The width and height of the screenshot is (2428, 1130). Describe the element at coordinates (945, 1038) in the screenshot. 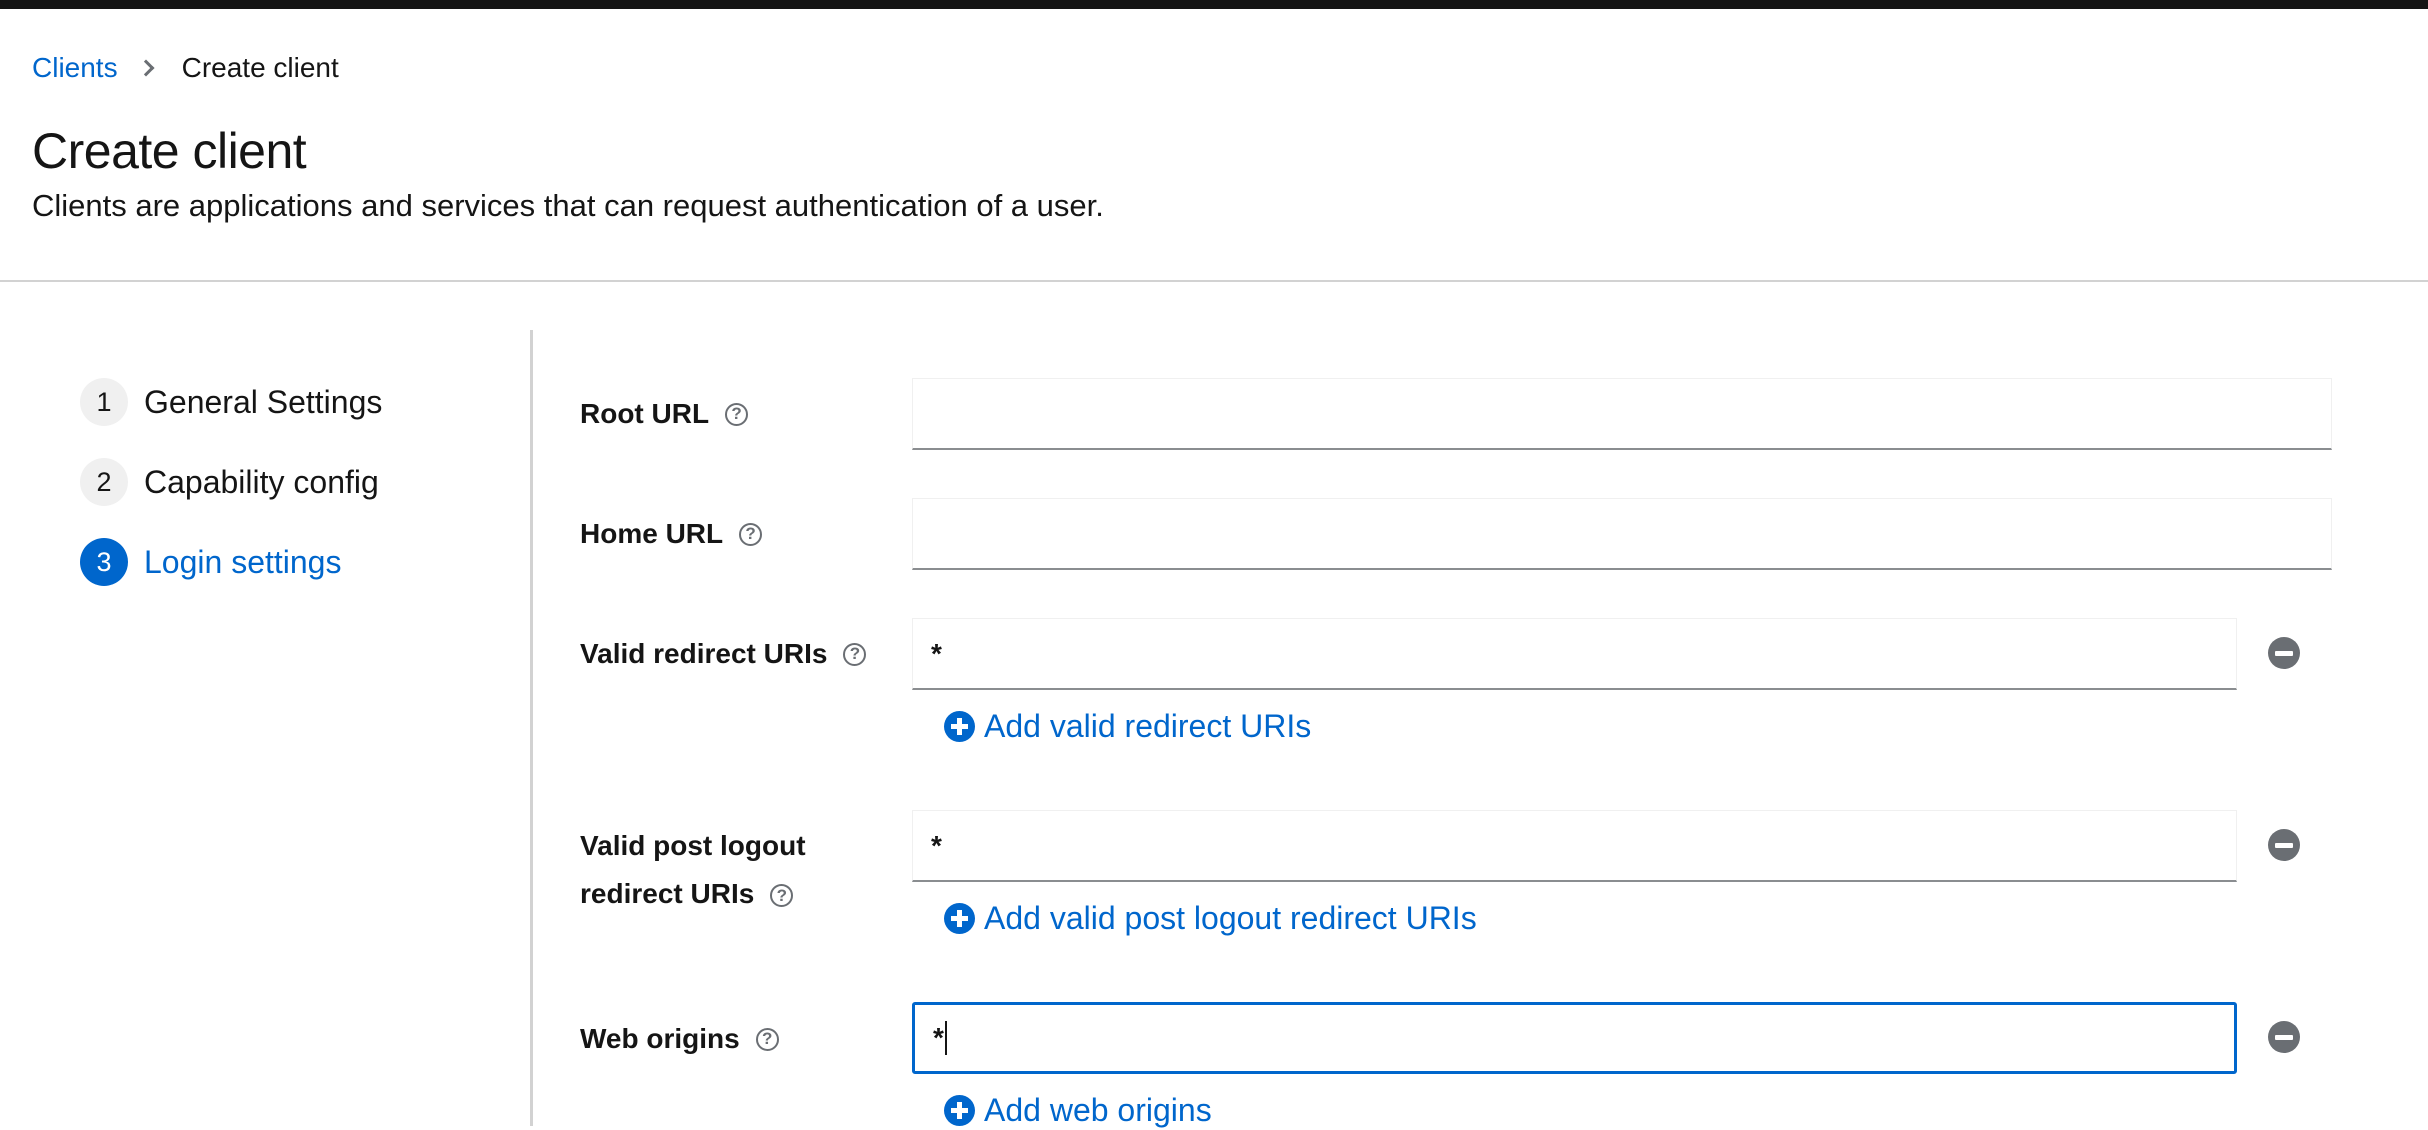

I see `text-cursor` at that location.